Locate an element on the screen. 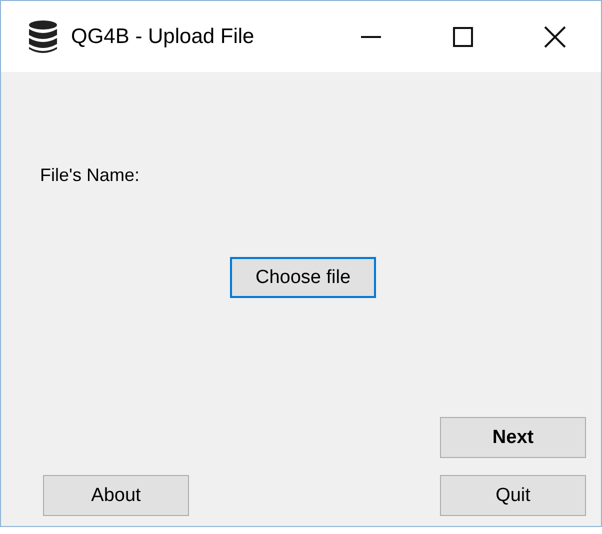 Image resolution: width=602 pixels, height=534 pixels. window-title: QG4B - Upload File is located at coordinates (163, 36).